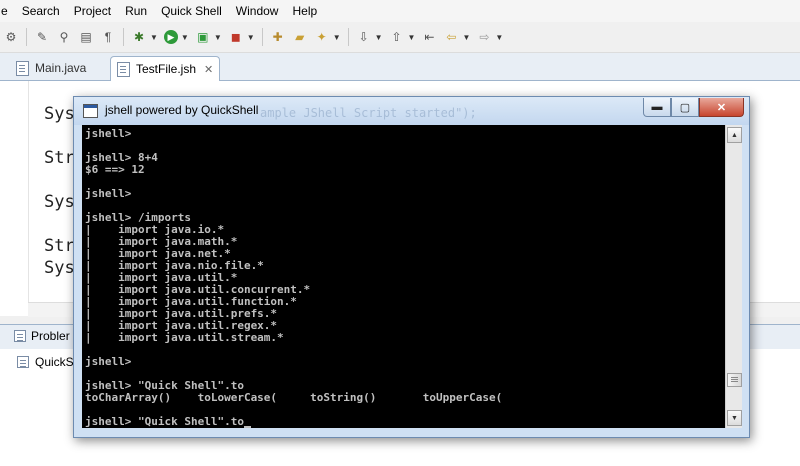 The width and height of the screenshot is (800, 466). What do you see at coordinates (397, 37) in the screenshot?
I see `previous-annotation-icon: ⇧` at bounding box center [397, 37].